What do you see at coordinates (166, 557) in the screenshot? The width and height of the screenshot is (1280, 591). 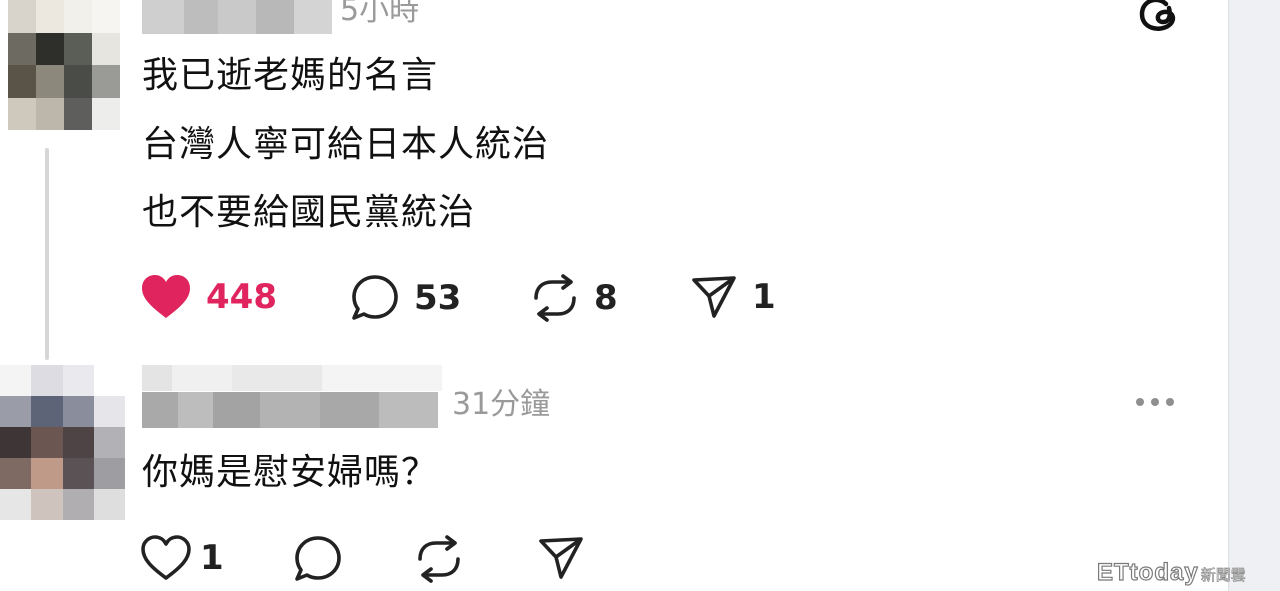 I see `heart-outline-icon` at bounding box center [166, 557].